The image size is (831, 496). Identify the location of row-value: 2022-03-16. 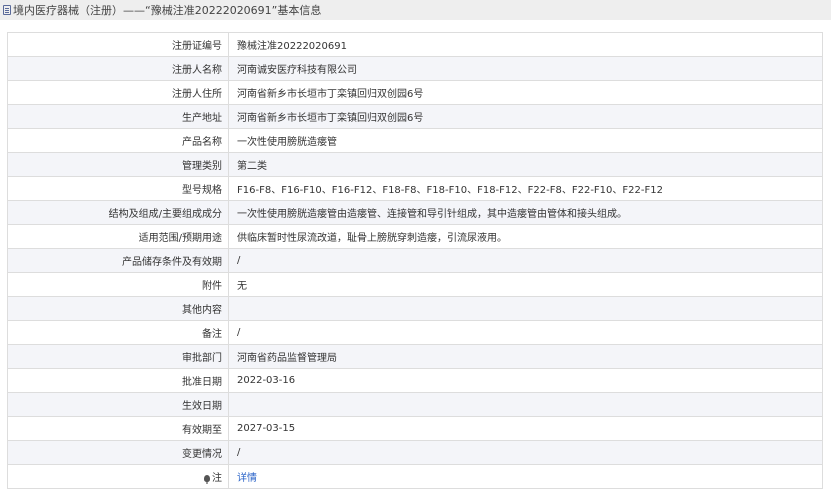
(525, 380).